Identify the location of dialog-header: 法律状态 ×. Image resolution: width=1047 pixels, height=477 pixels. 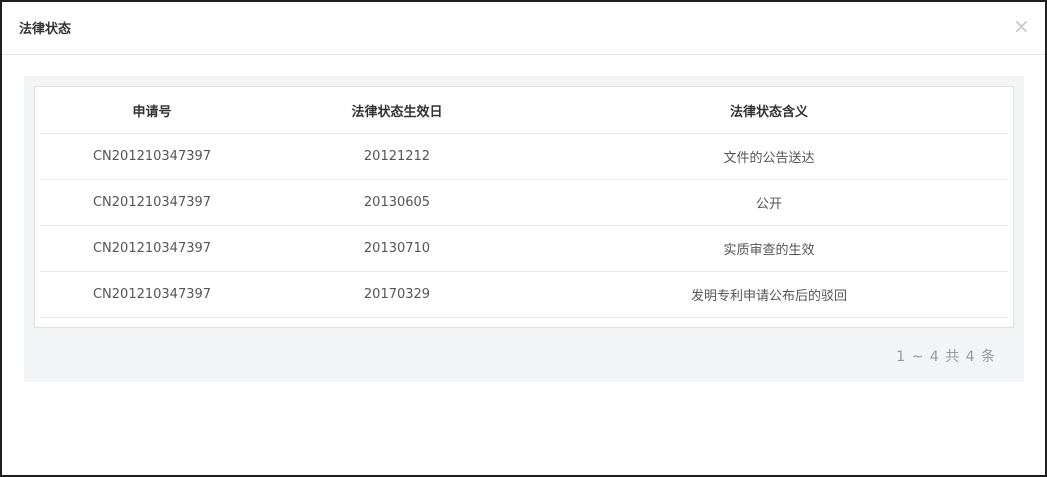
(523, 28).